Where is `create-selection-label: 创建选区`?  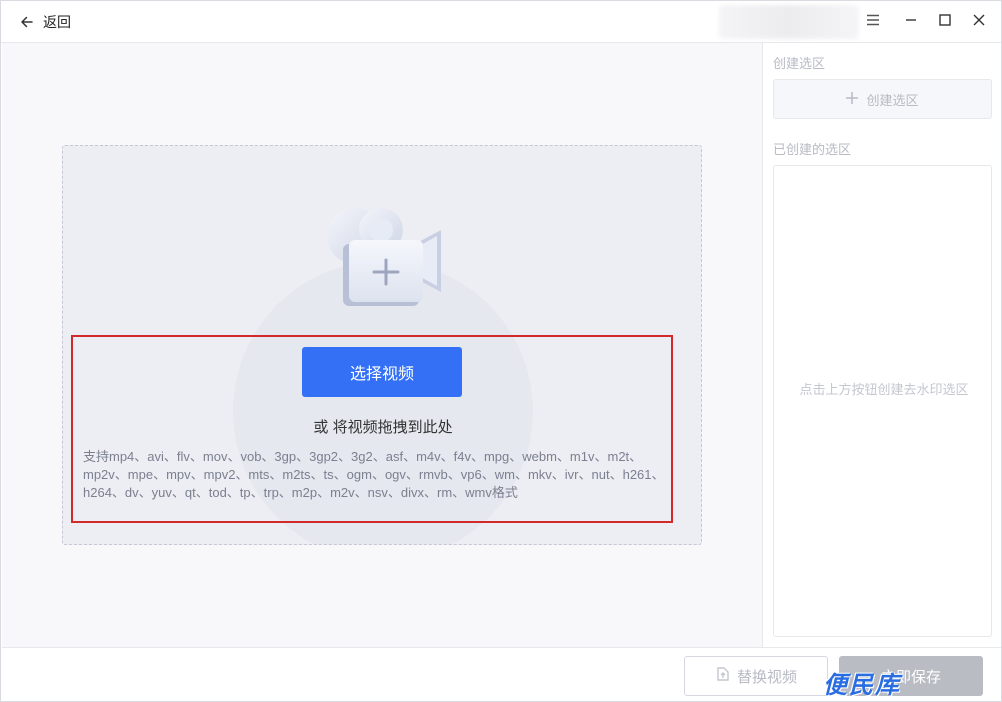 create-selection-label: 创建选区 is located at coordinates (892, 100).